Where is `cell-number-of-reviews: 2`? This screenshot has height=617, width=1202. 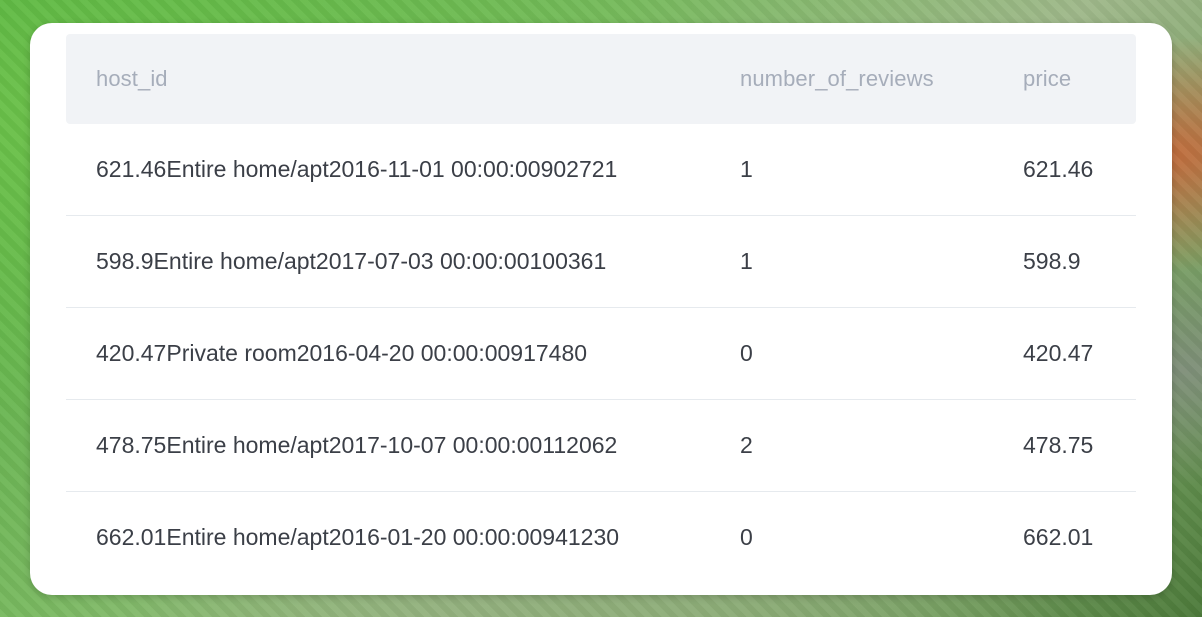 cell-number-of-reviews: 2 is located at coordinates (746, 445).